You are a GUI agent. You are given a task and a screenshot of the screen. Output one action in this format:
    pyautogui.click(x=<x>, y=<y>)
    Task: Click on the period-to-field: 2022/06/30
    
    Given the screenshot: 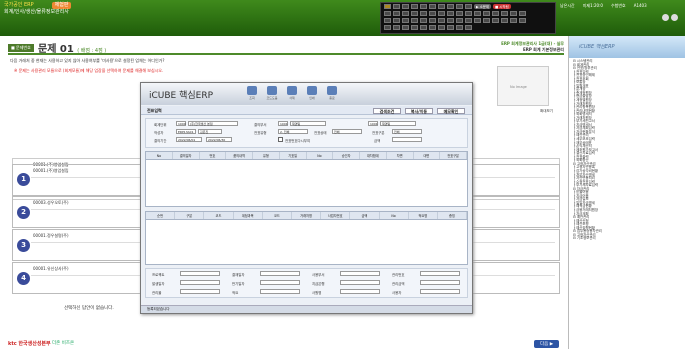 What is the action you would take?
    pyautogui.click(x=219, y=139)
    